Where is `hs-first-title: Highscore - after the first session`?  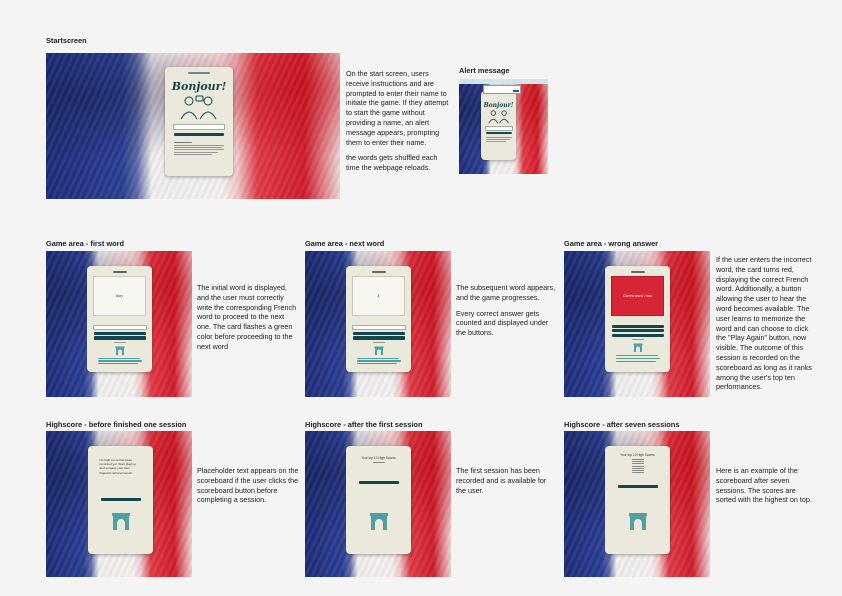
hs-first-title: Highscore - after the first session is located at coordinates (364, 424).